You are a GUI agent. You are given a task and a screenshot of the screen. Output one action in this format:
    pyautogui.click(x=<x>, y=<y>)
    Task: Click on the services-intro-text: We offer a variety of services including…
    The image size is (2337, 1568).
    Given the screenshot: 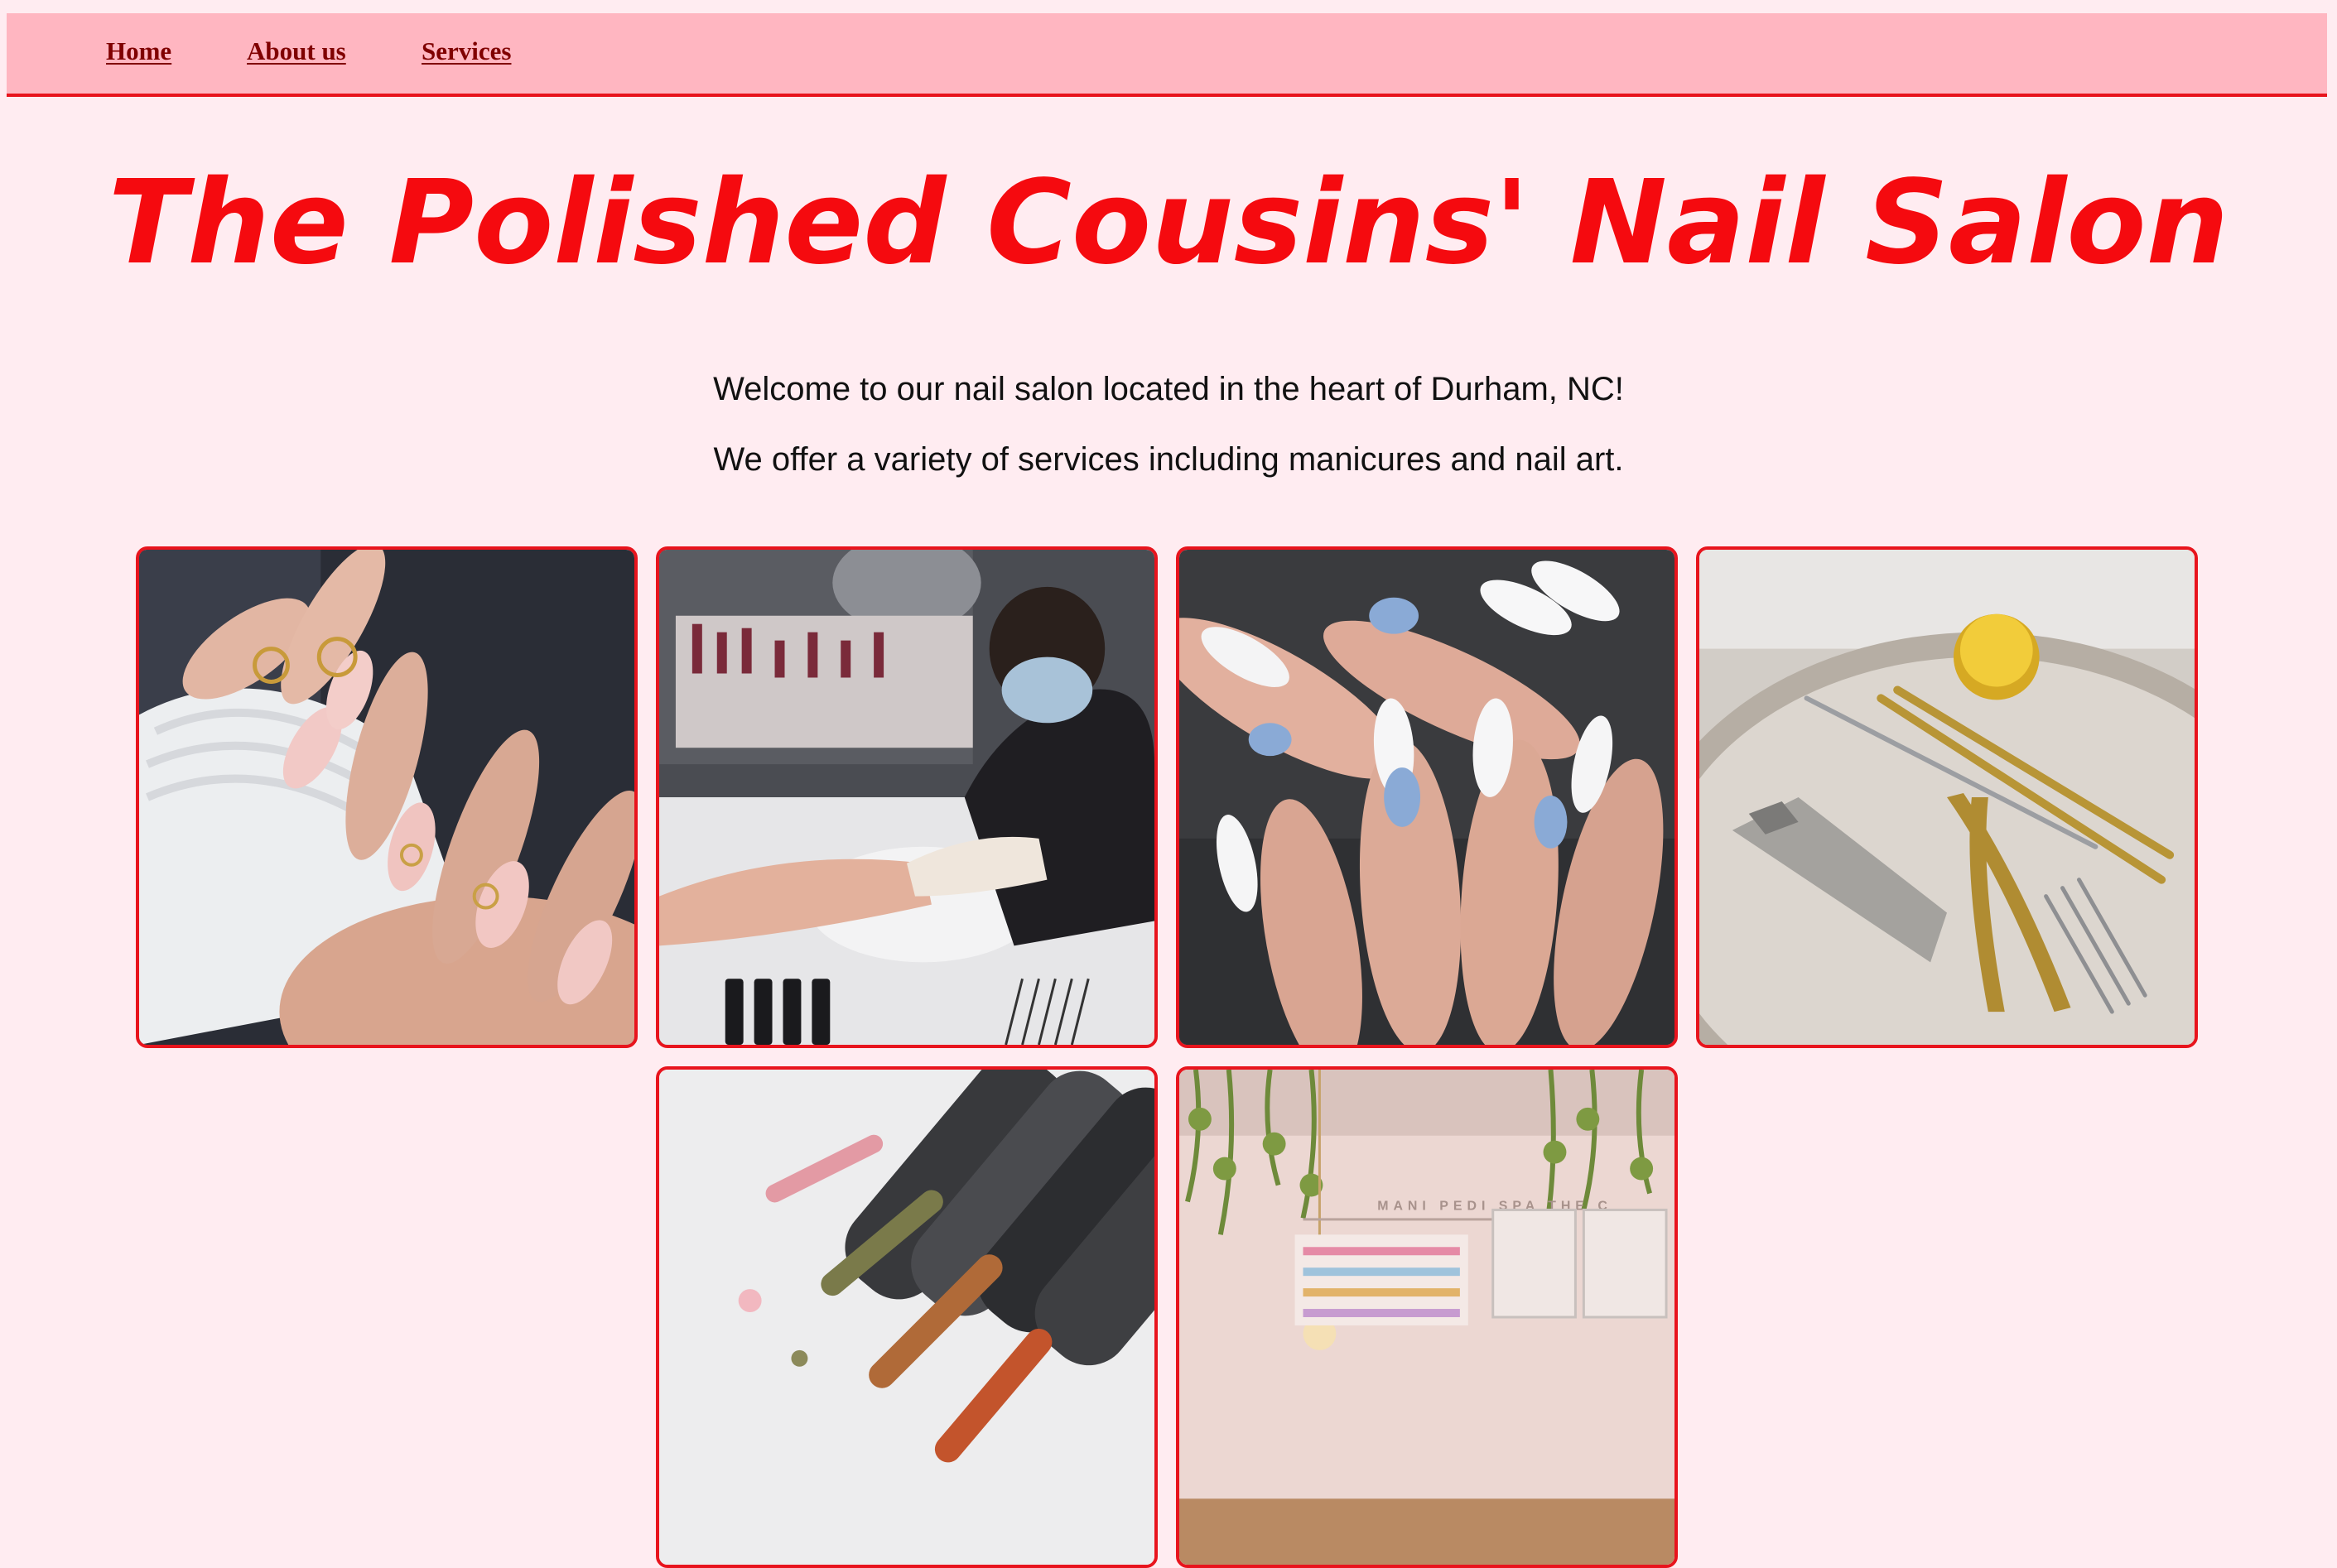 What is the action you would take?
    pyautogui.click(x=1168, y=459)
    